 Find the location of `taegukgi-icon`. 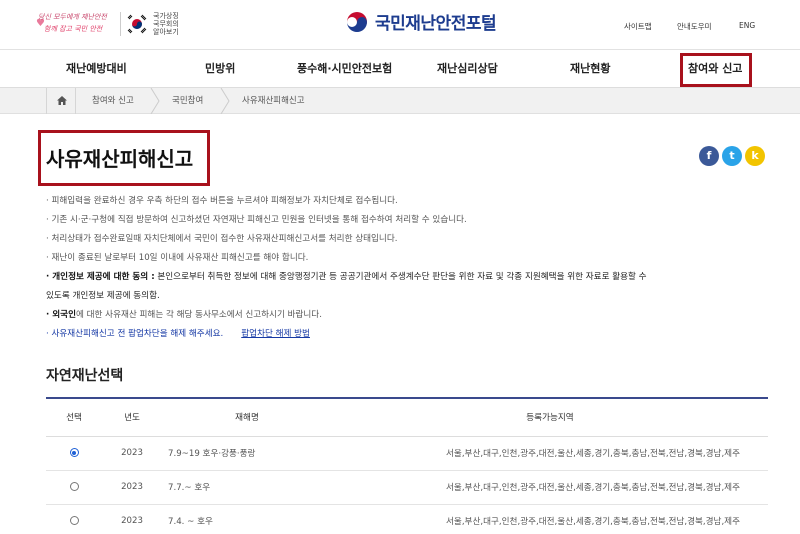

taegukgi-icon is located at coordinates (137, 24).